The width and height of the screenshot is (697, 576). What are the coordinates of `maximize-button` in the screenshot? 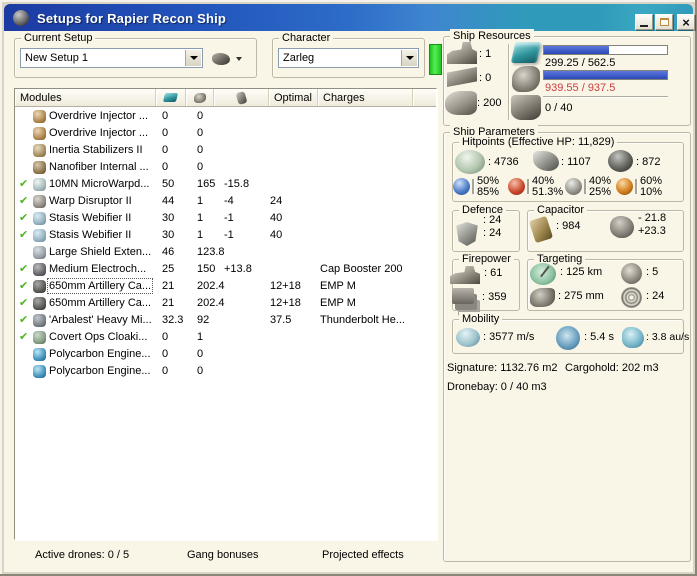 It's located at (664, 22).